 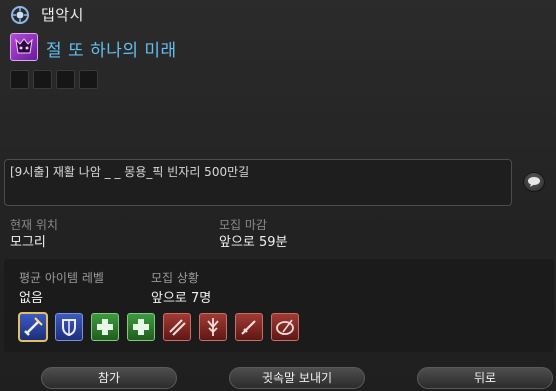 I want to click on avg-item-level-label: 평균 아이템 레벨, so click(x=61, y=278).